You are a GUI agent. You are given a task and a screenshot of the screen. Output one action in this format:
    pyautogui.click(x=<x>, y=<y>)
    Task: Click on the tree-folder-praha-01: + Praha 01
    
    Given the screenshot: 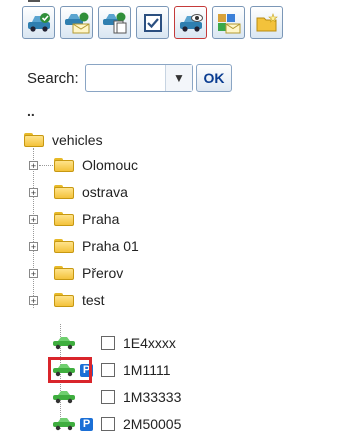 What is the action you would take?
    pyautogui.click(x=84, y=246)
    